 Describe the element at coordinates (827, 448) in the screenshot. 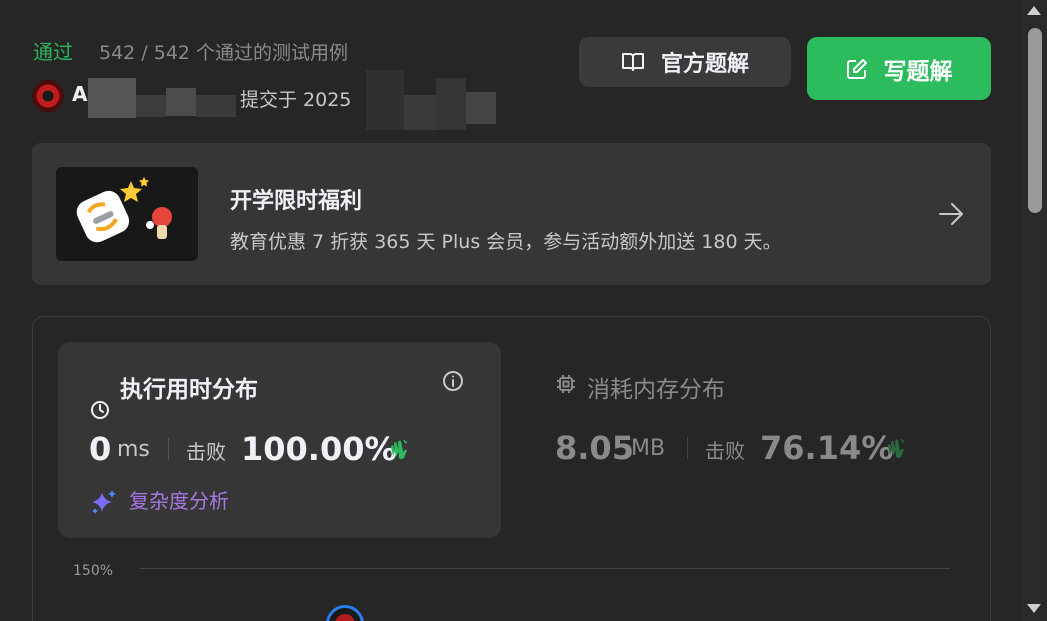

I see `memory-beats-value: 76.14%` at that location.